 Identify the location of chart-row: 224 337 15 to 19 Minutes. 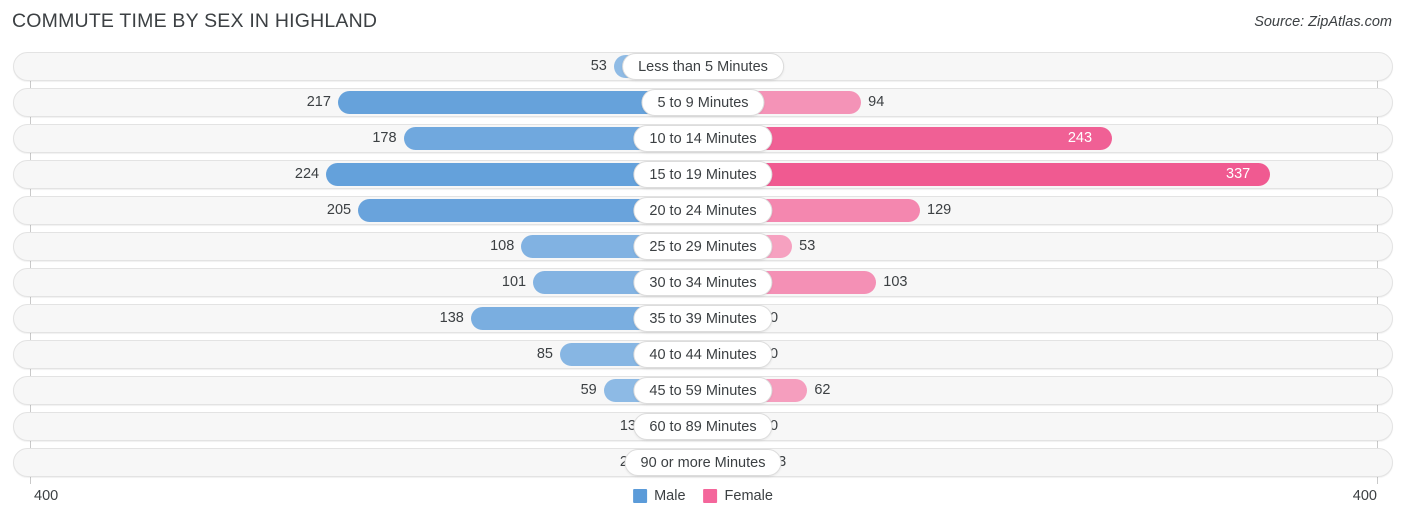
(703, 174).